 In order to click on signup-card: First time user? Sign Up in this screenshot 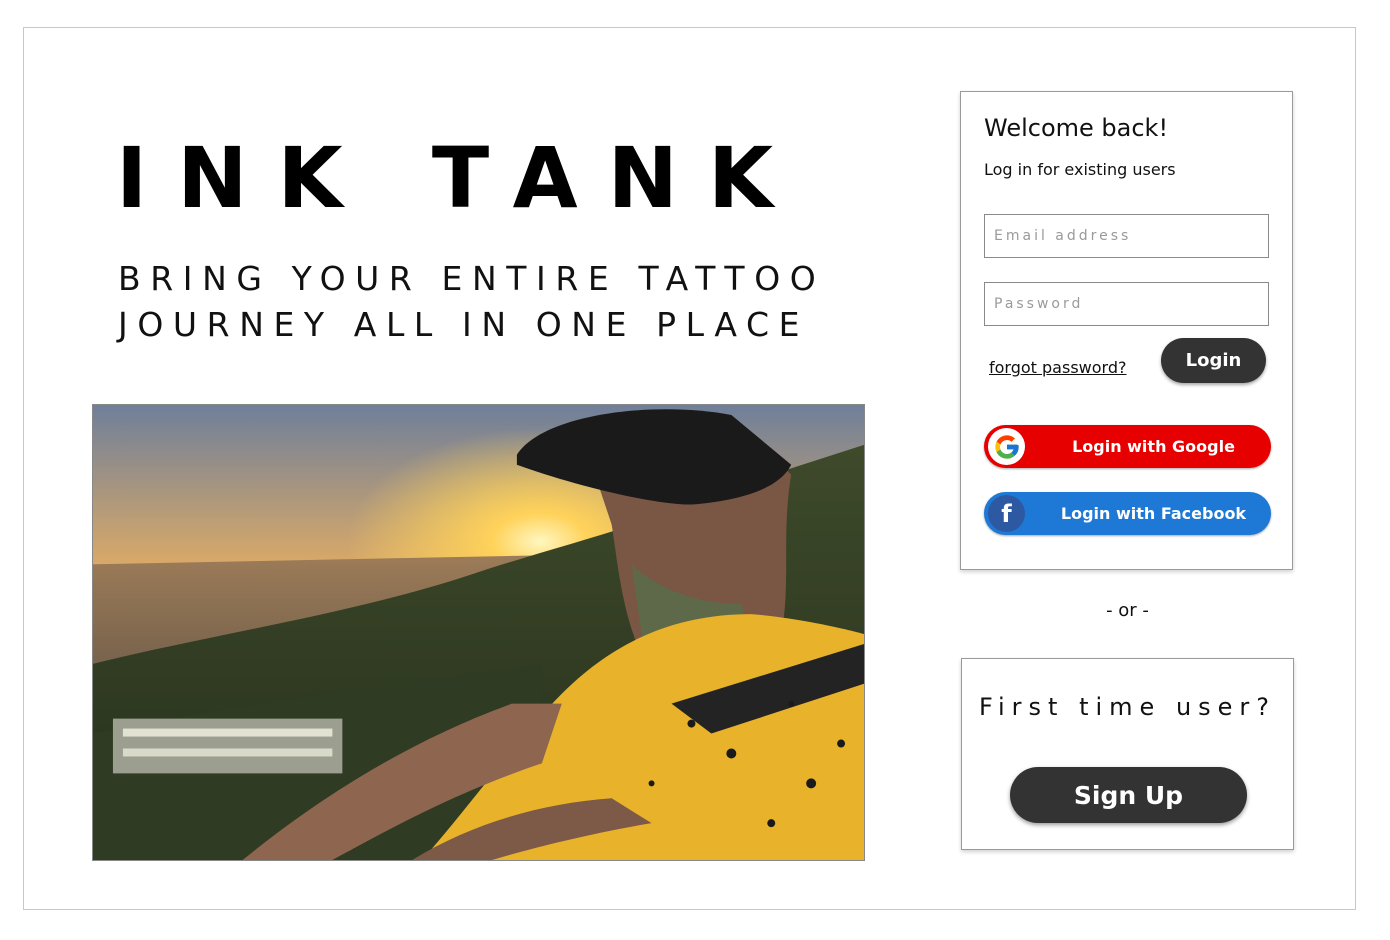, I will do `click(1127, 754)`.